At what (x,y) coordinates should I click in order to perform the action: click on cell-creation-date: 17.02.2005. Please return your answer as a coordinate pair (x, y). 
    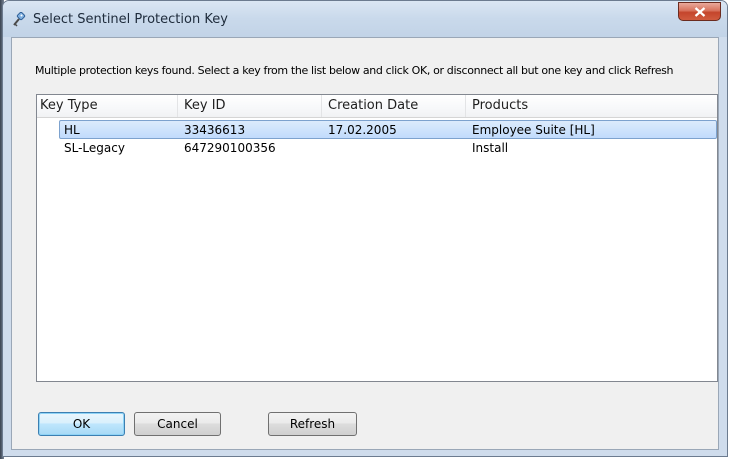
    Looking at the image, I should click on (362, 130).